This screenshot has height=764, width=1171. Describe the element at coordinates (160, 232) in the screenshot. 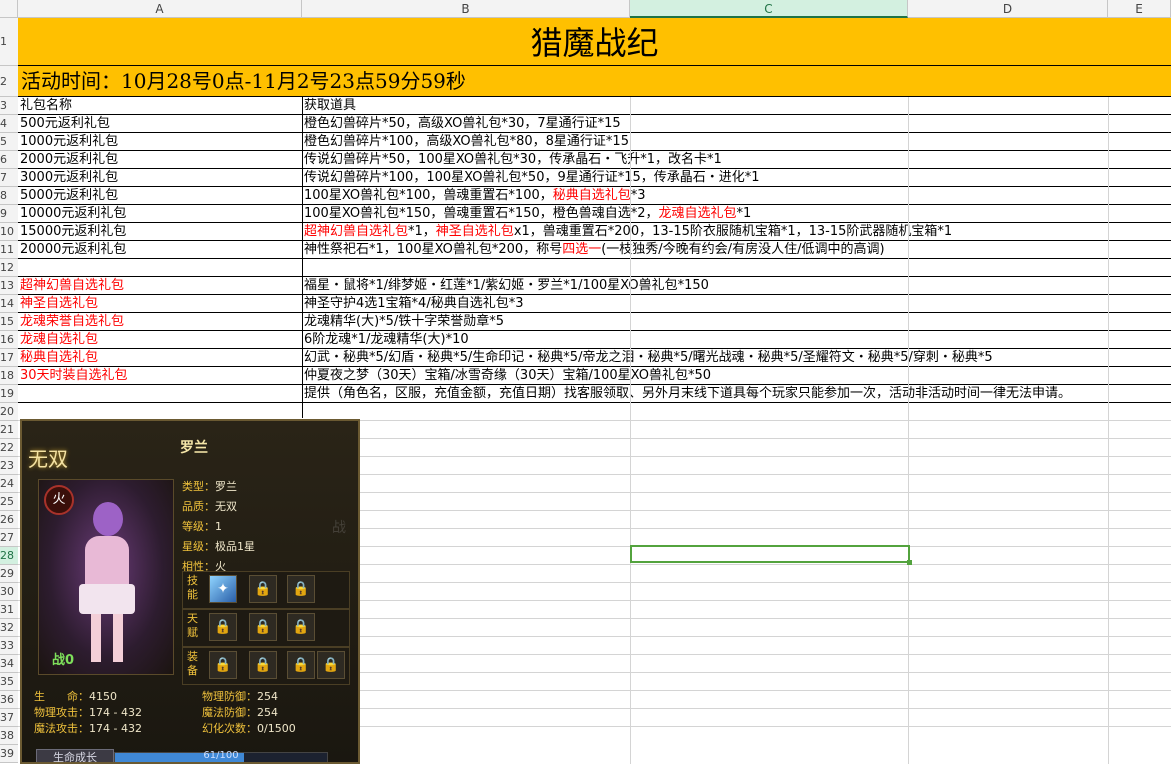

I see `gift-name-cell: 15000元返利礼包` at that location.